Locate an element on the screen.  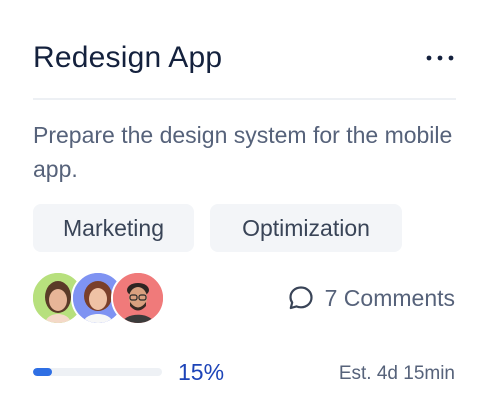
divider is located at coordinates (244, 99).